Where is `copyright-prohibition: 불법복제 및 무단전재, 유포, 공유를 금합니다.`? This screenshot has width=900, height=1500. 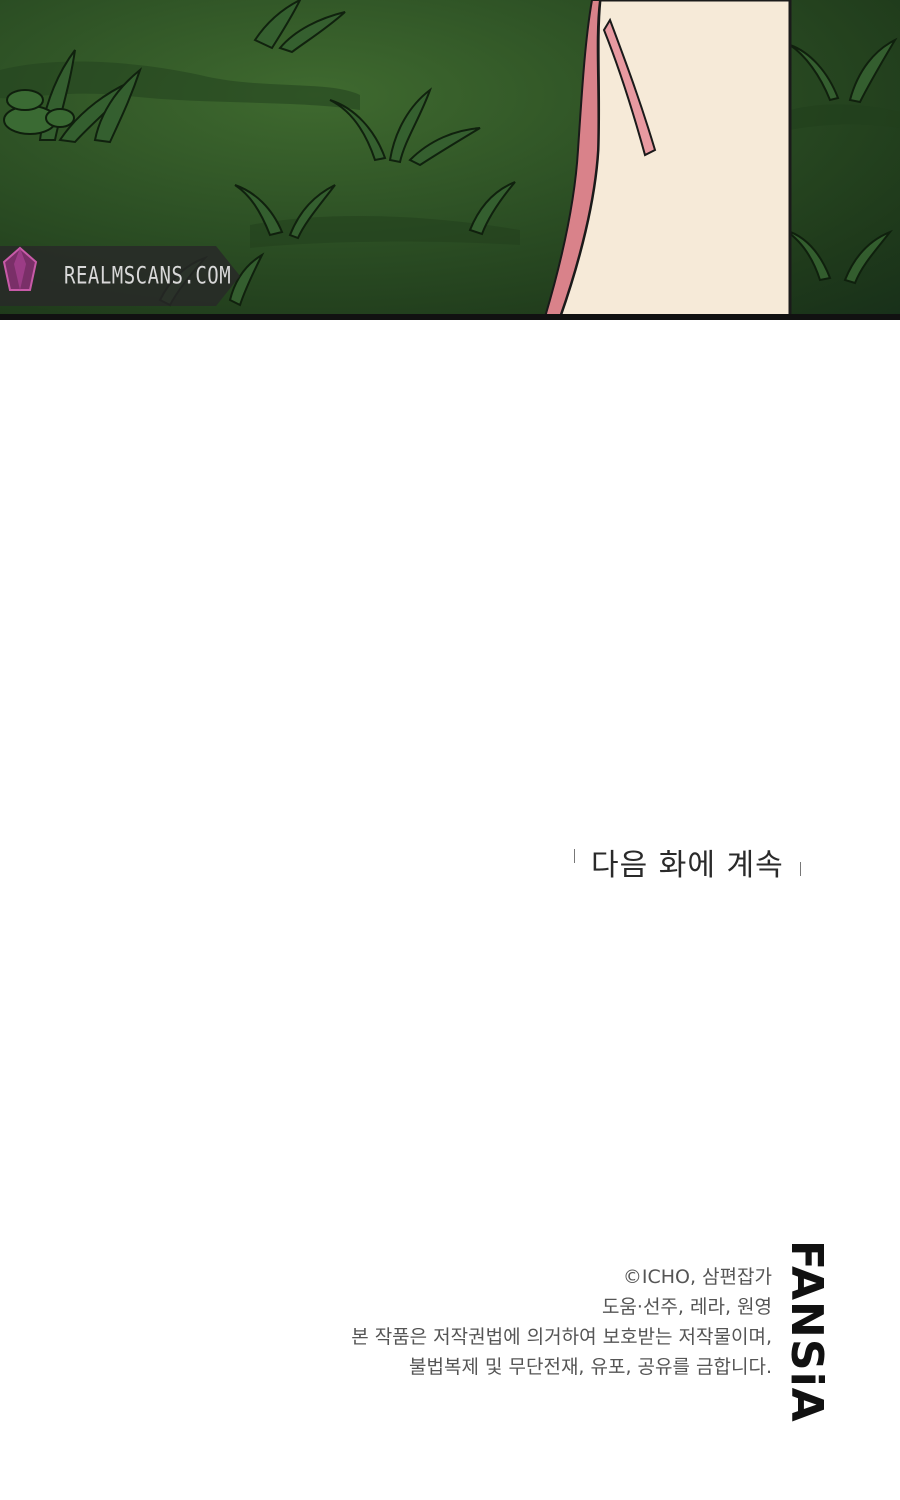
copyright-prohibition: 불법복제 및 무단전재, 유포, 공유를 금합니다. is located at coordinates (590, 1367).